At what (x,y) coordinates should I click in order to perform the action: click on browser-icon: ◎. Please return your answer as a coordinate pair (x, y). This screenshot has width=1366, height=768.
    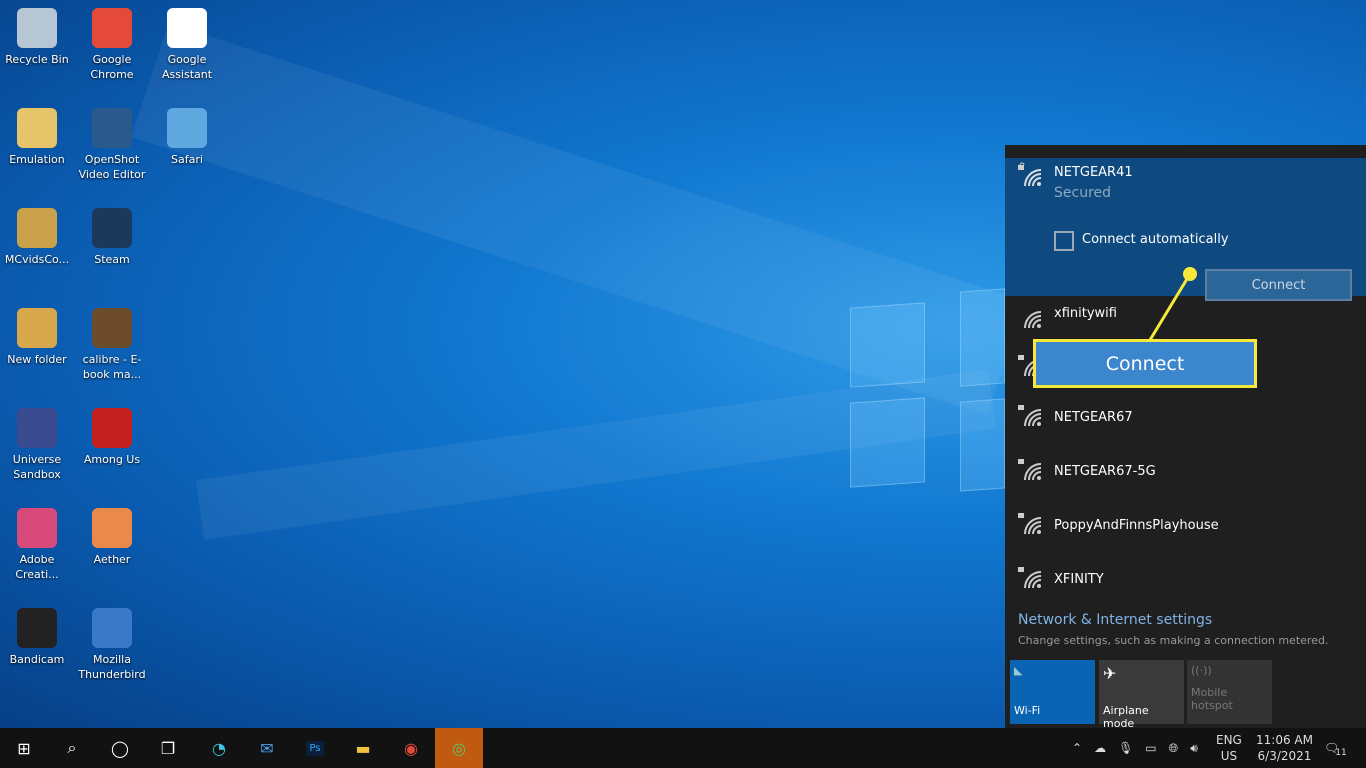
    Looking at the image, I should click on (459, 748).